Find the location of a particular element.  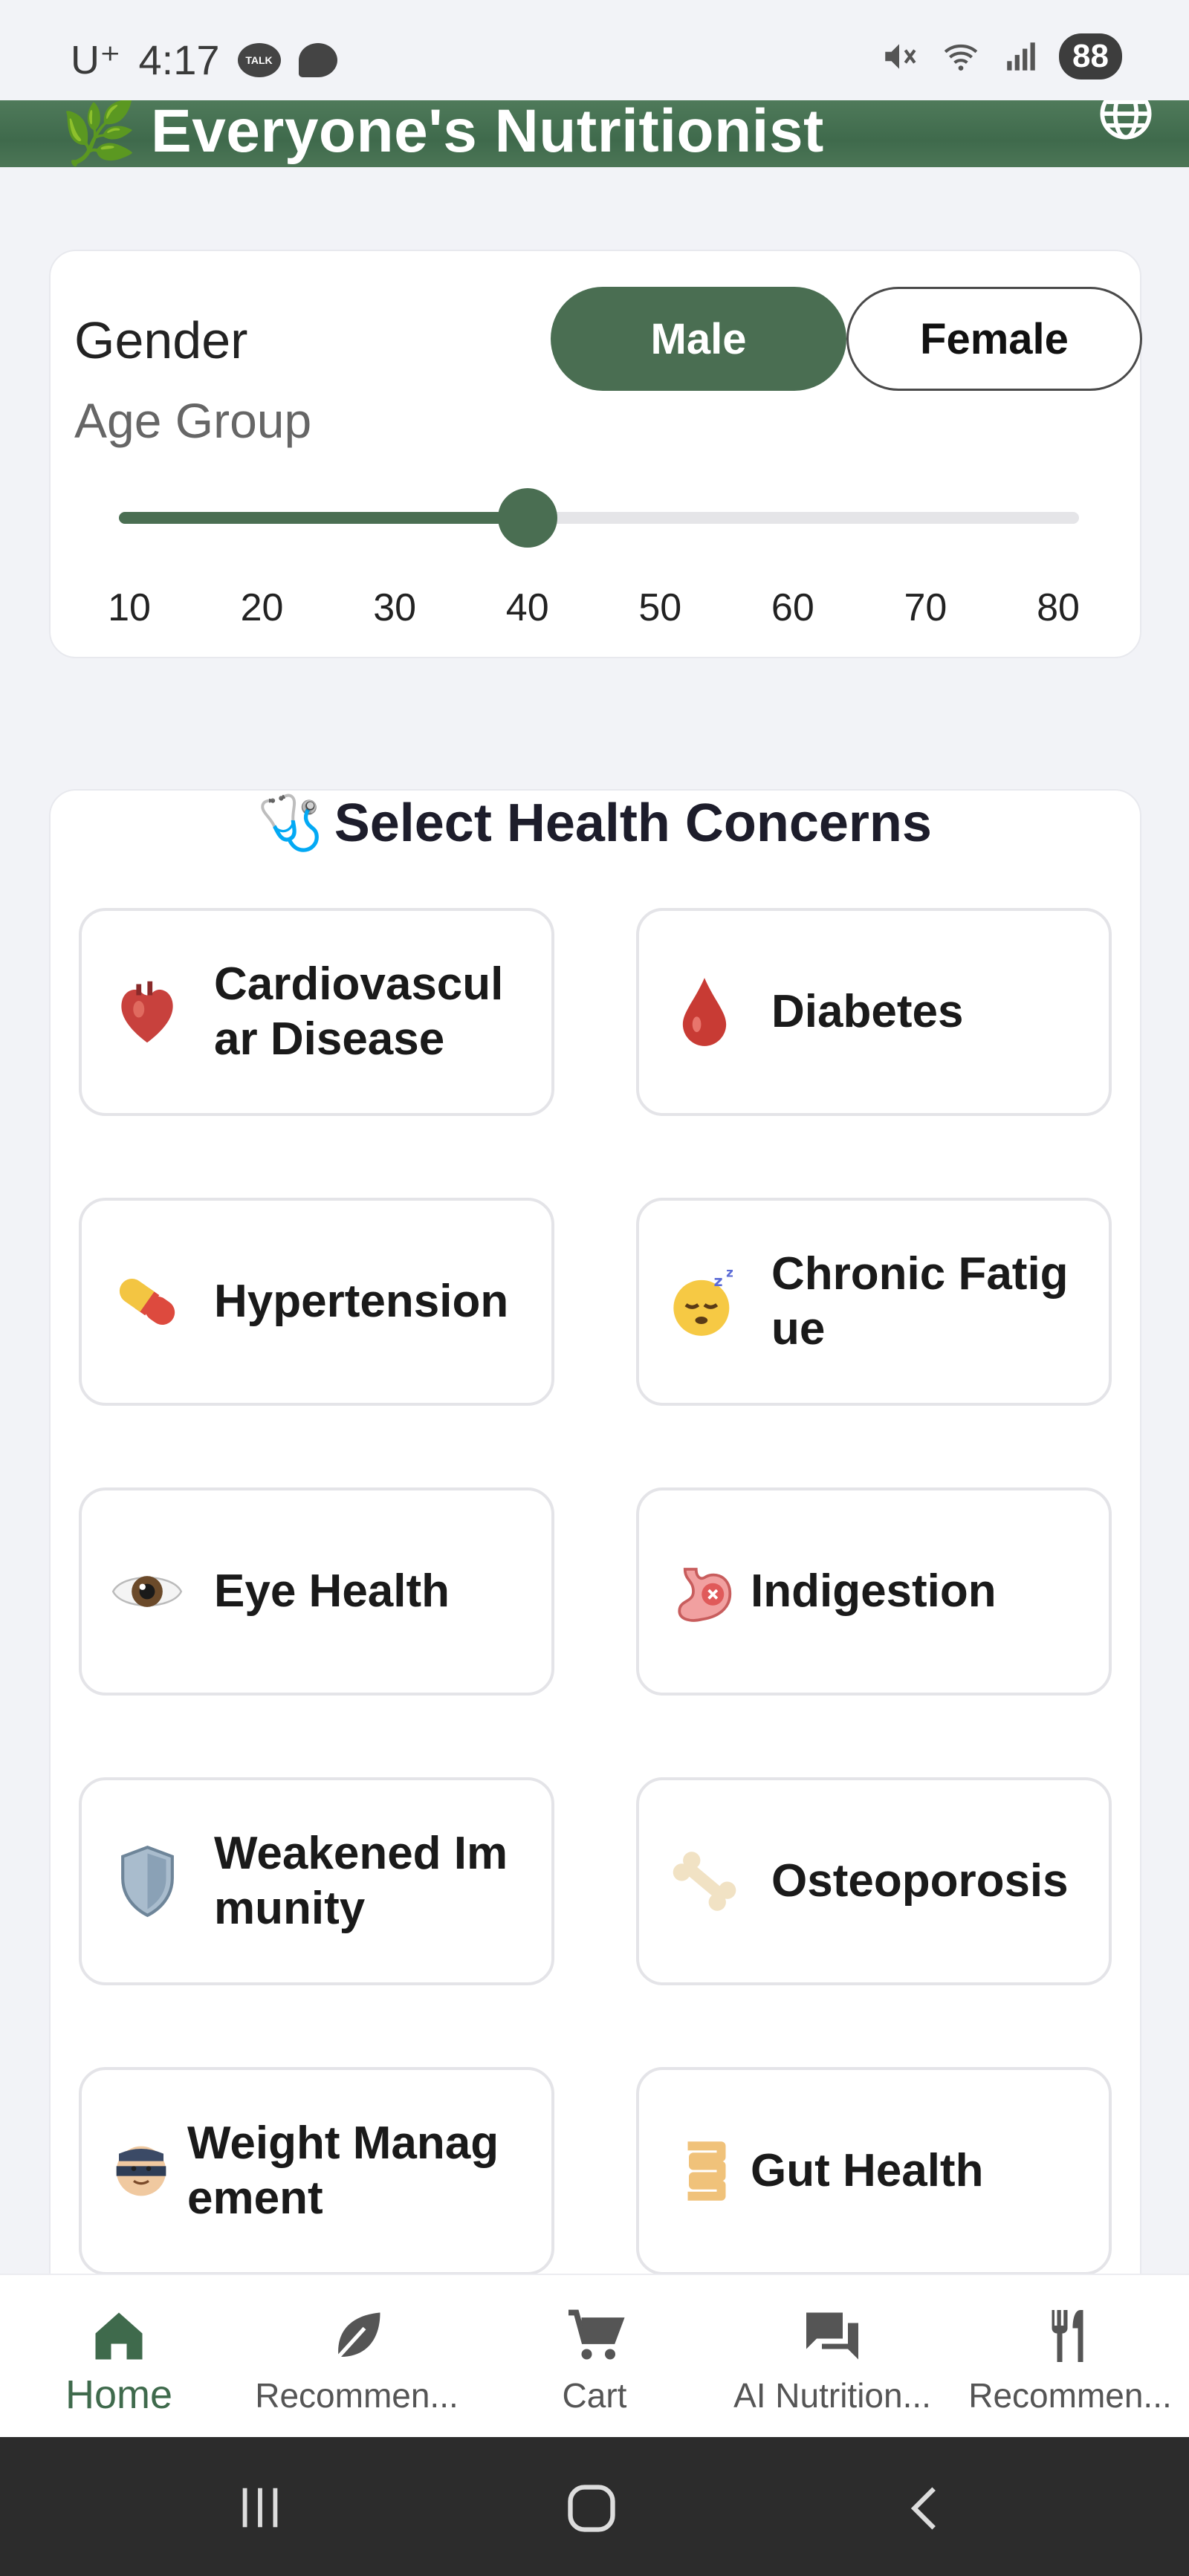

concern-label: Gut Health is located at coordinates (868, 2170).